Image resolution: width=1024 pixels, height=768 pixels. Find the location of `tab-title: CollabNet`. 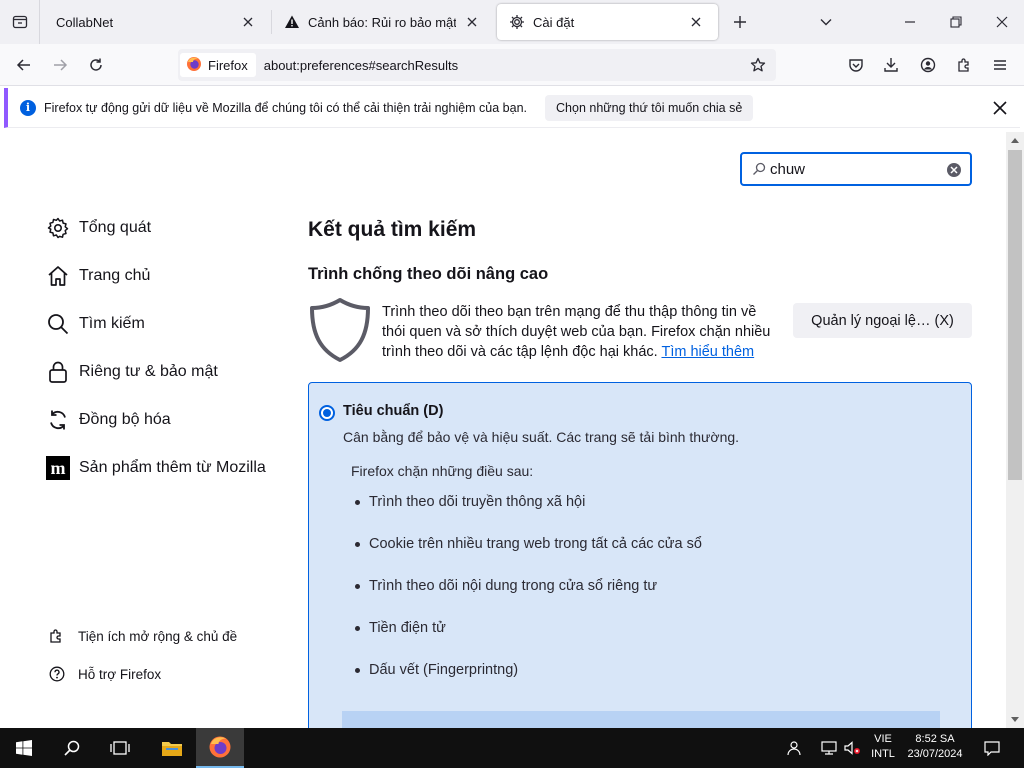

tab-title: CollabNet is located at coordinates (85, 22).